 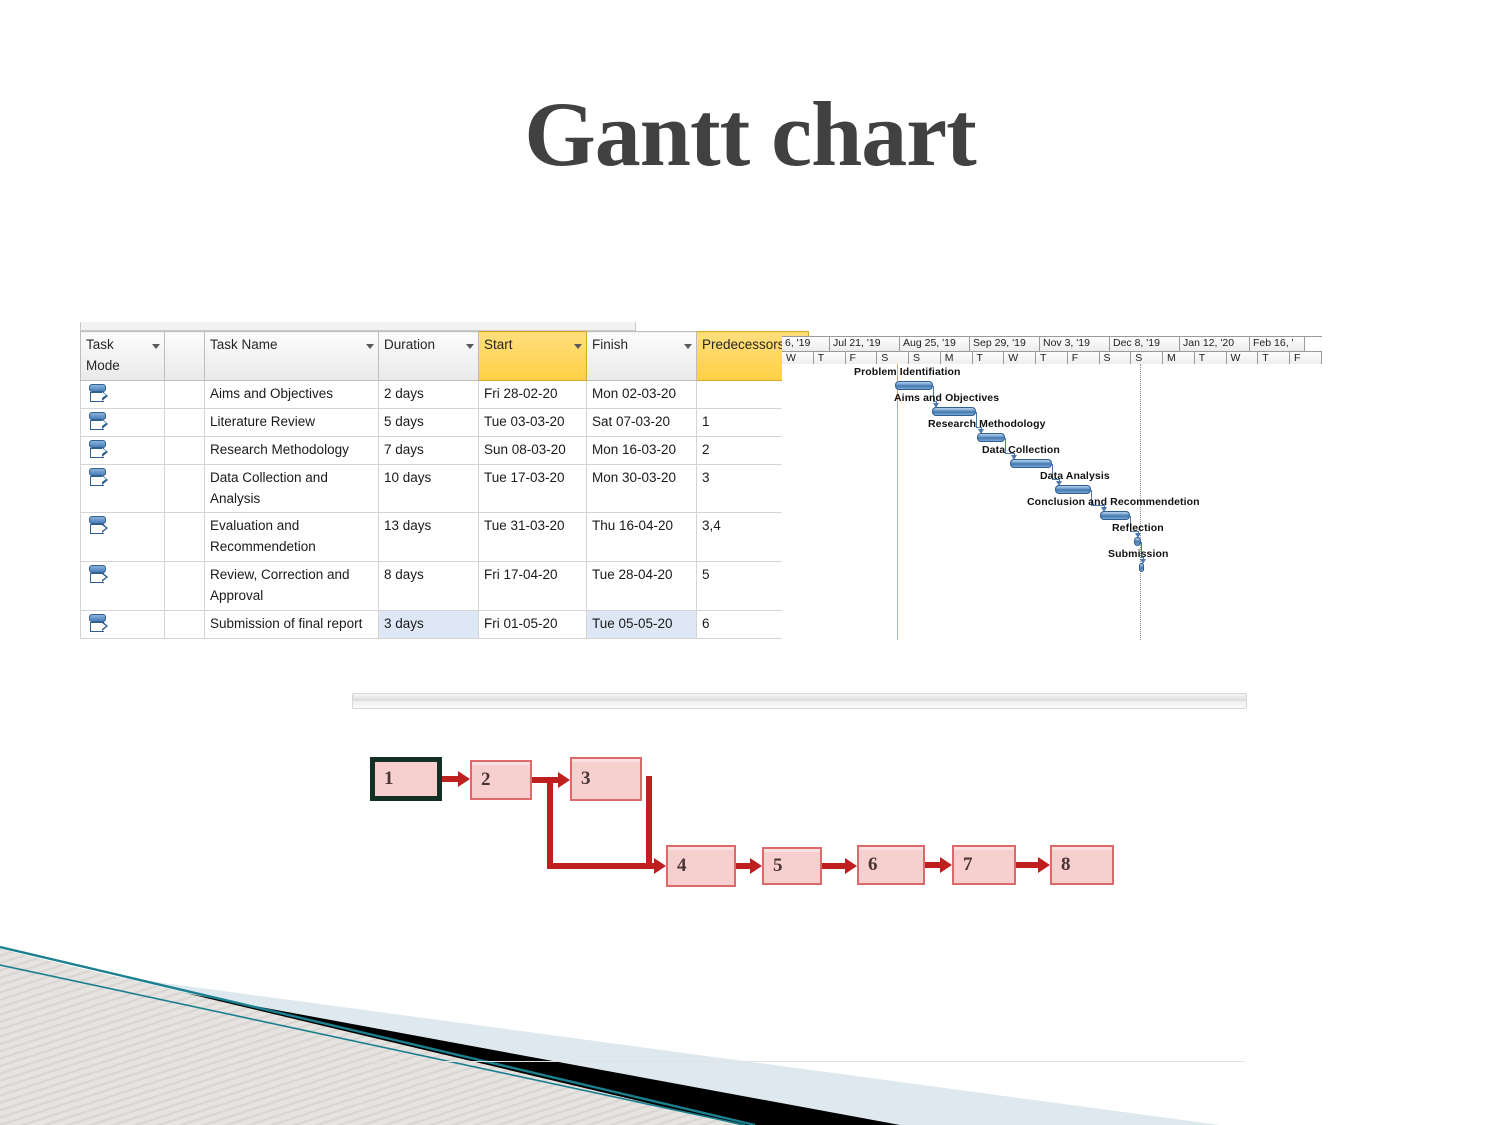 What do you see at coordinates (428, 394) in the screenshot?
I see `cell-duration: 2 days` at bounding box center [428, 394].